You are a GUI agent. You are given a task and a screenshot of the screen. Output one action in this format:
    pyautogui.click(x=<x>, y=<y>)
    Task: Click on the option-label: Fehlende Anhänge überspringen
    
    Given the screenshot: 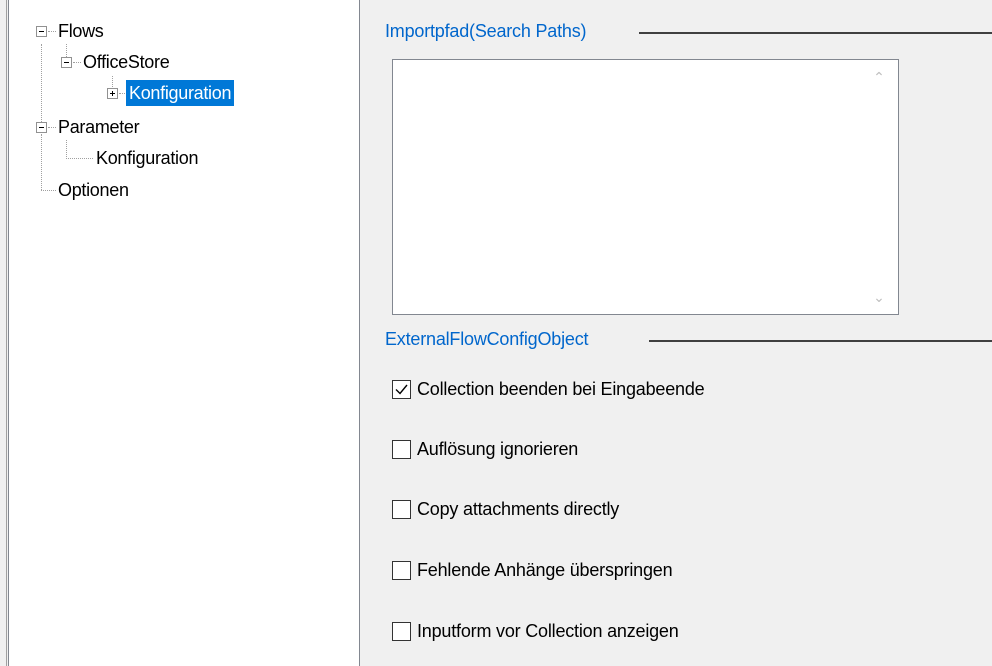 What is the action you would take?
    pyautogui.click(x=545, y=569)
    